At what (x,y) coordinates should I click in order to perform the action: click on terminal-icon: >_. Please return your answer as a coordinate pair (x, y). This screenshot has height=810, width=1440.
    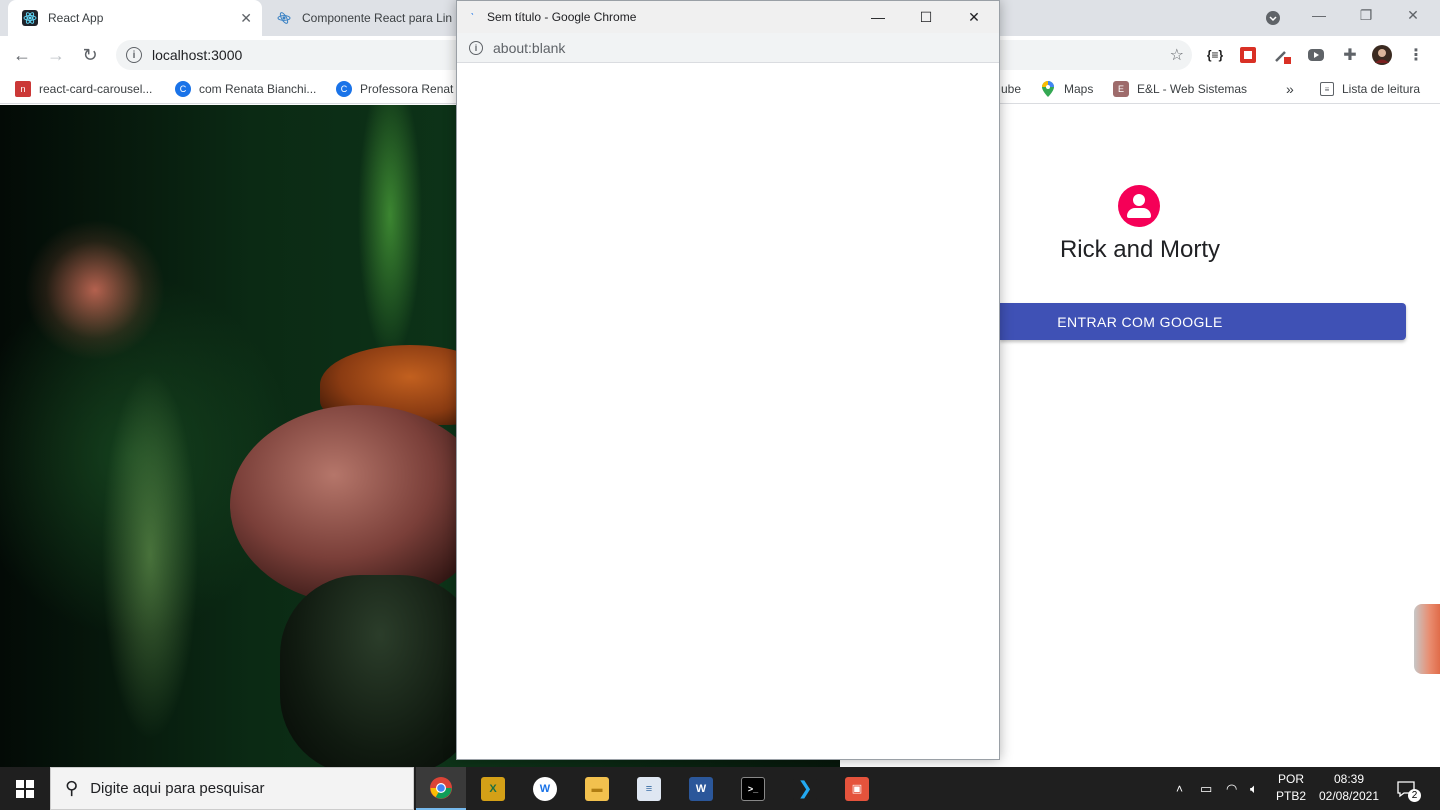
    Looking at the image, I should click on (753, 788).